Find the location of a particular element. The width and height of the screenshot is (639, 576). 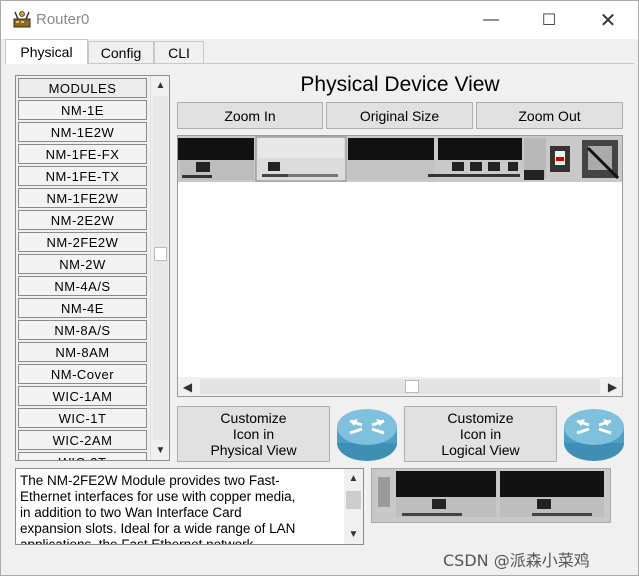

module-item: NM-Cover is located at coordinates (82, 374).